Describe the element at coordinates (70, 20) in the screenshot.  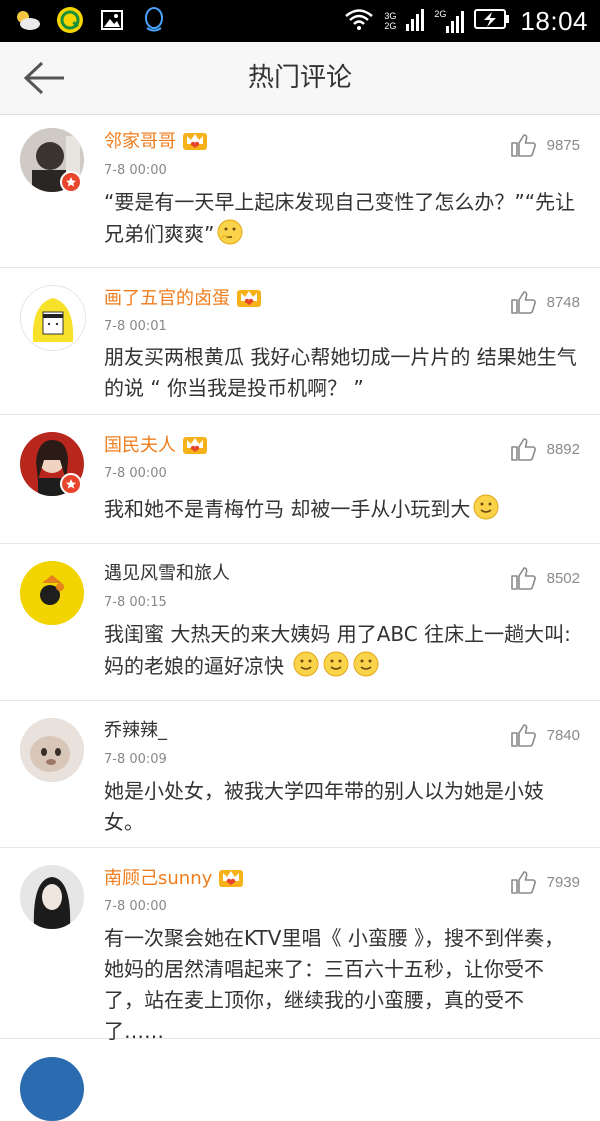
I see `music-app-icon` at that location.